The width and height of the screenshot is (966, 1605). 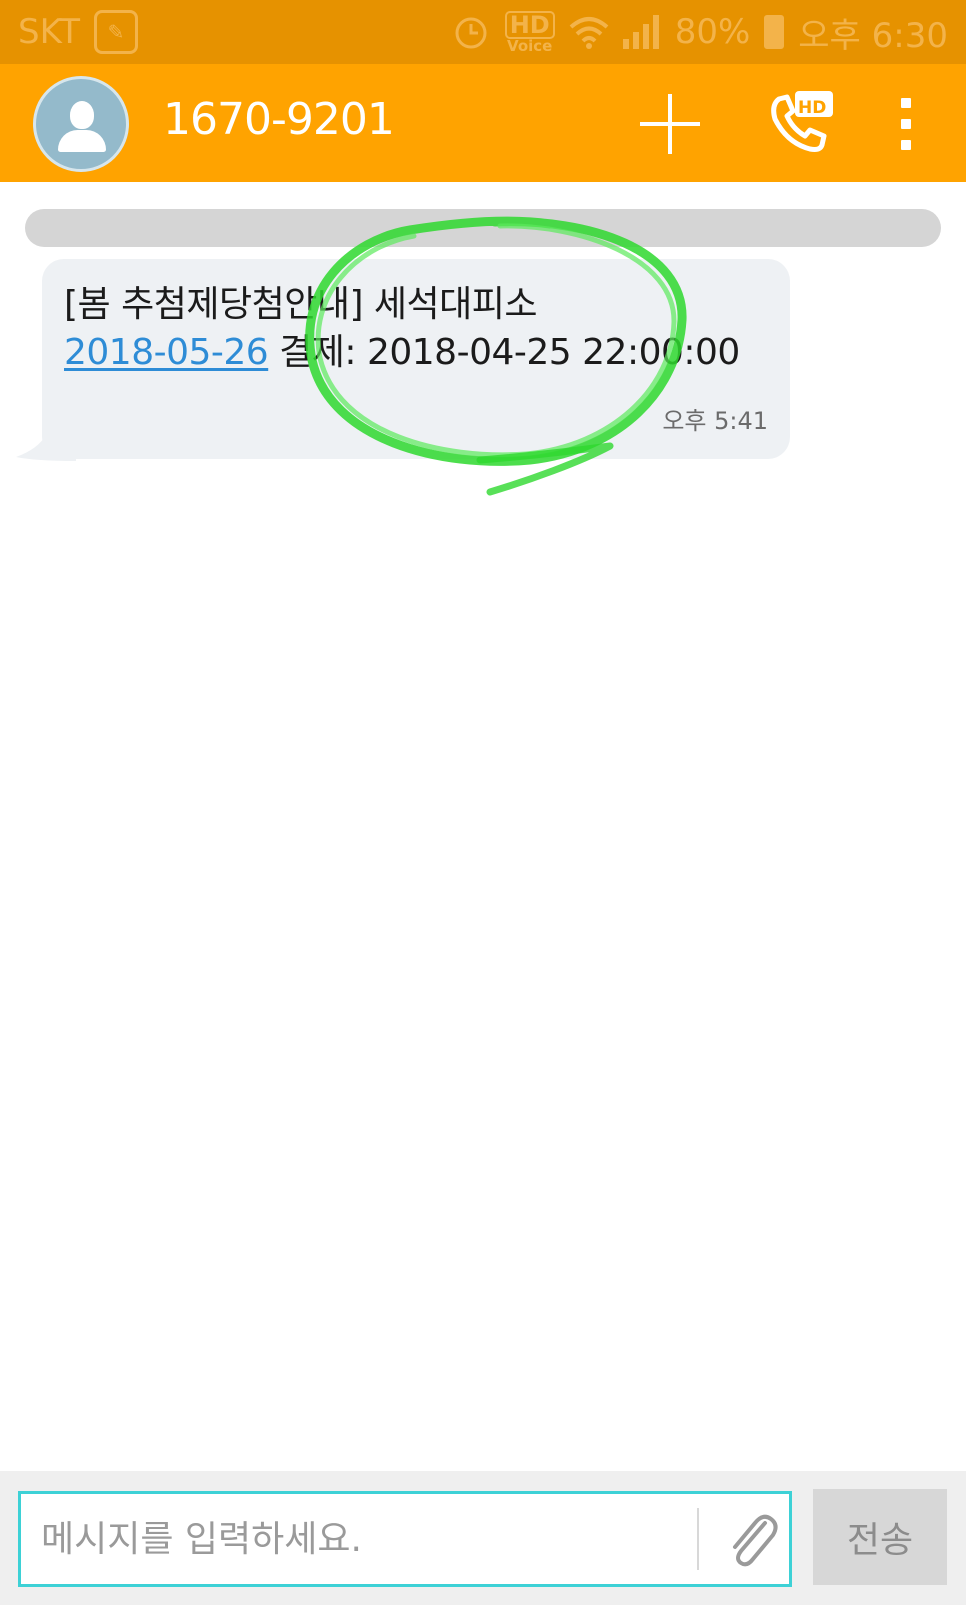 I want to click on message-line-1: [봄 추첨제당첨안내] 세석대피소, so click(x=301, y=304).